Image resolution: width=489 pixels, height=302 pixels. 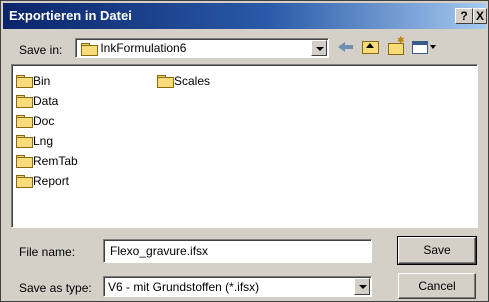 I want to click on folder-name: Data, so click(x=46, y=101).